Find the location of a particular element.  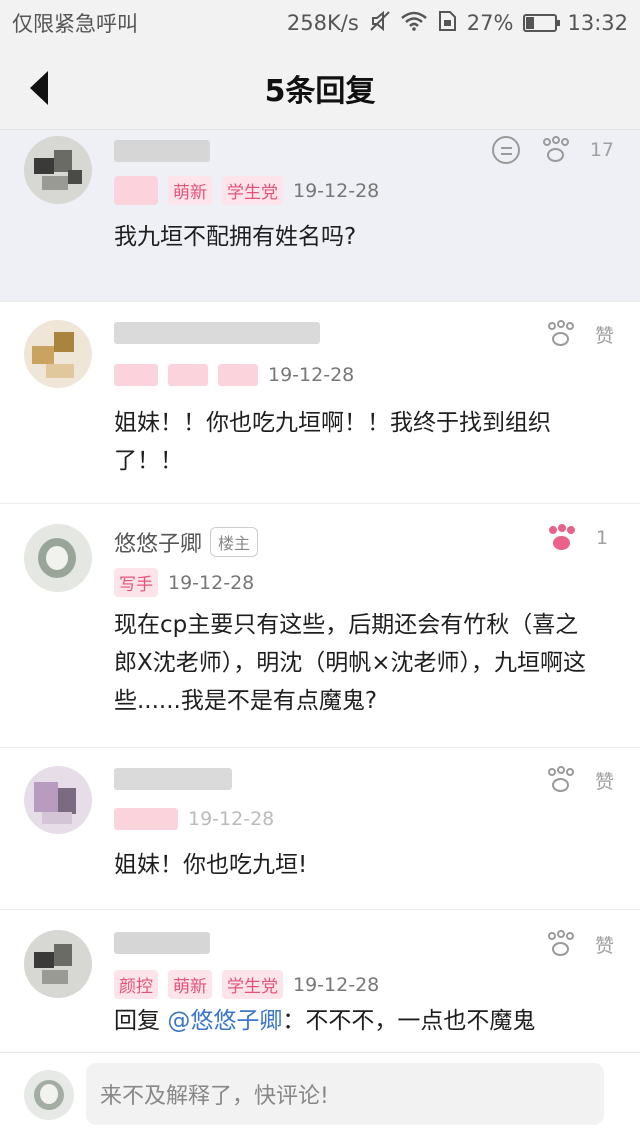

sim-icon is located at coordinates (447, 23).